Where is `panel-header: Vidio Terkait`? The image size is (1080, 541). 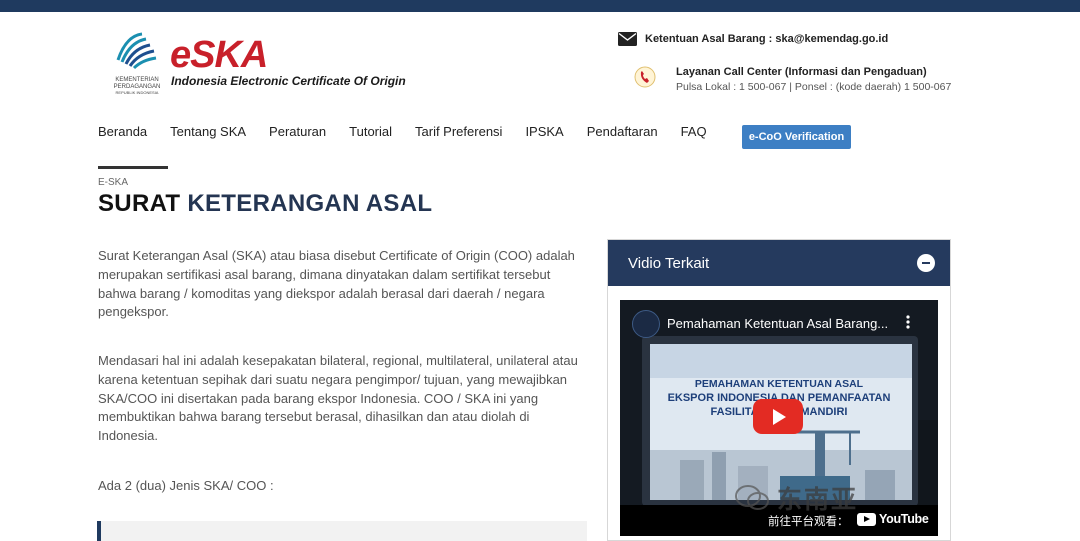
panel-header: Vidio Terkait is located at coordinates (779, 263).